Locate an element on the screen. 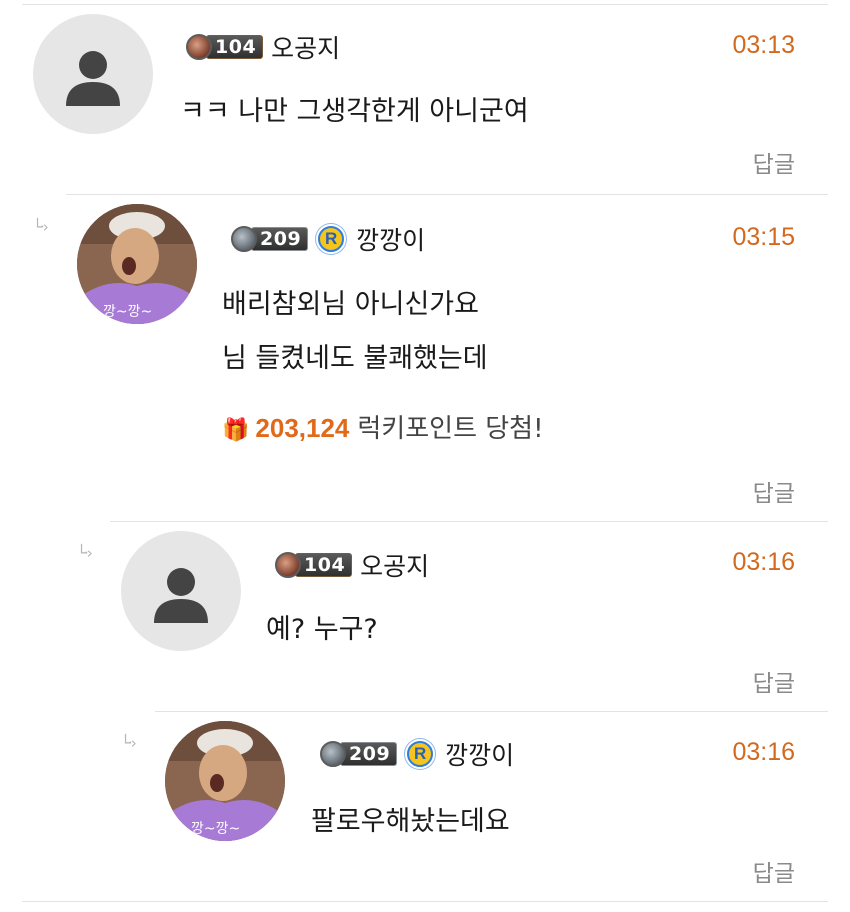 The image size is (850, 912). lucky-point-amount: 203,124 is located at coordinates (302, 428).